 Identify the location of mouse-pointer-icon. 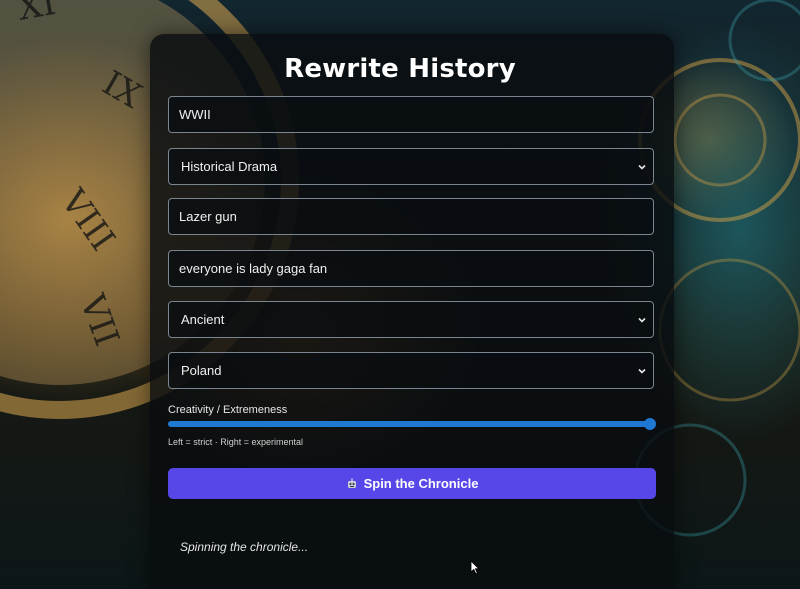
(475, 569).